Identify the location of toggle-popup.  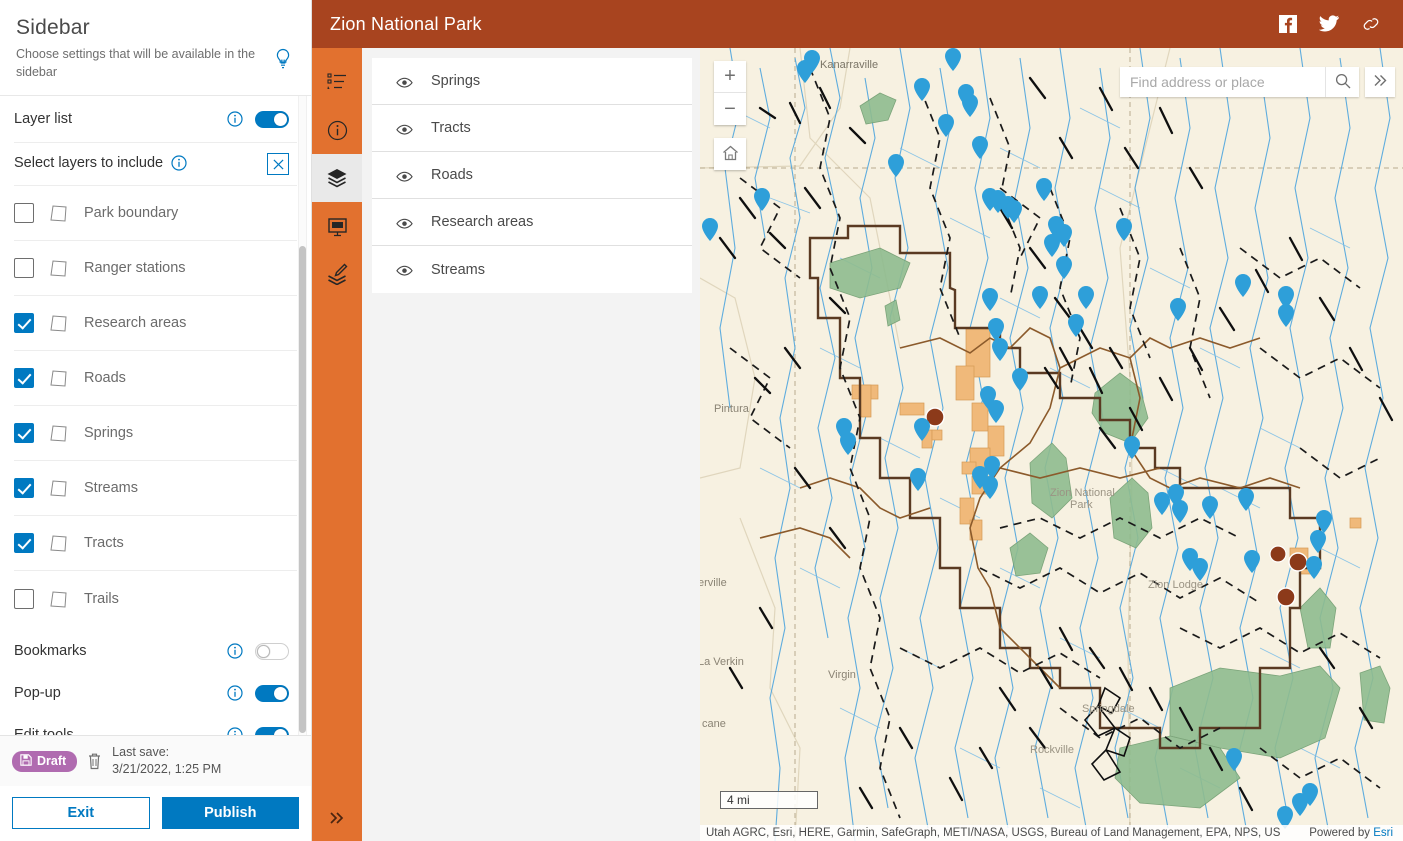
(272, 693).